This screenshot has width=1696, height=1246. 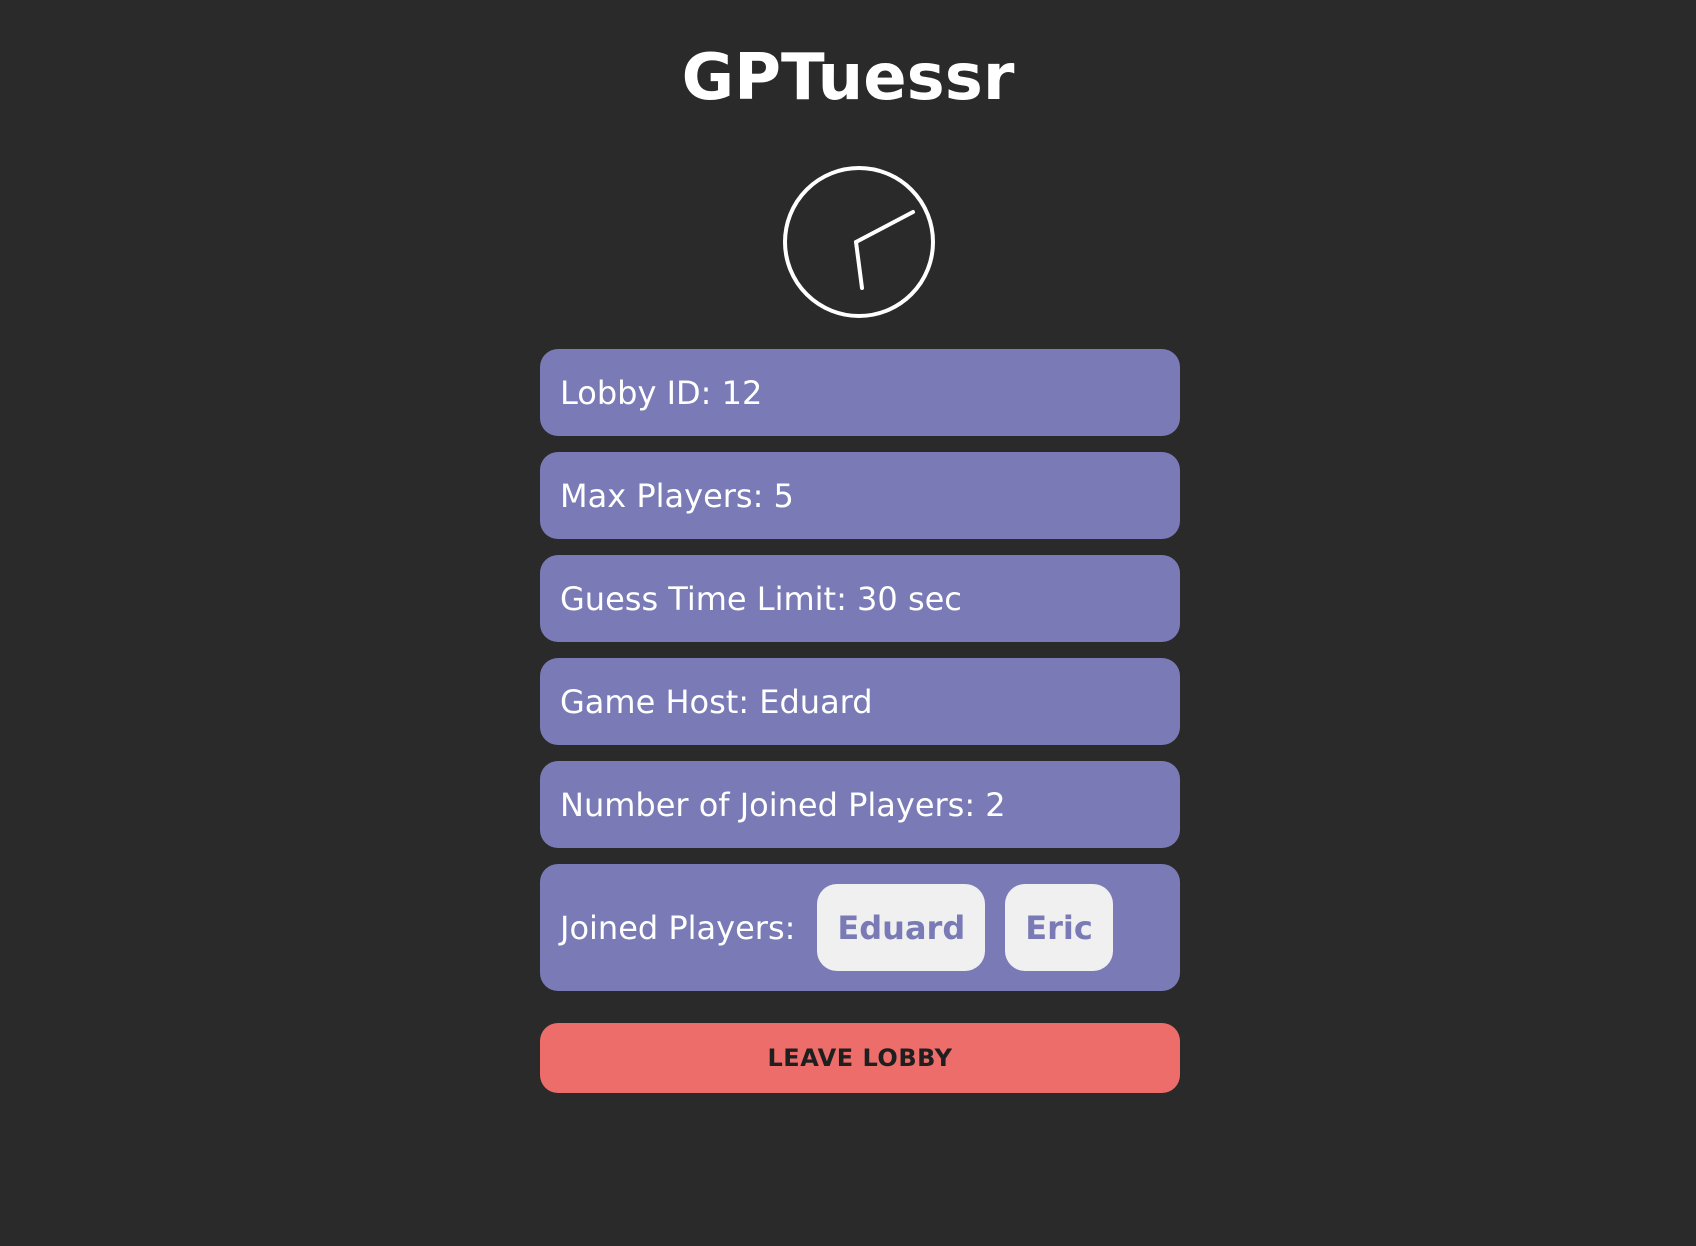 I want to click on guess-time-limit-text: Guess Time Limit: 30 sec, so click(x=761, y=598).